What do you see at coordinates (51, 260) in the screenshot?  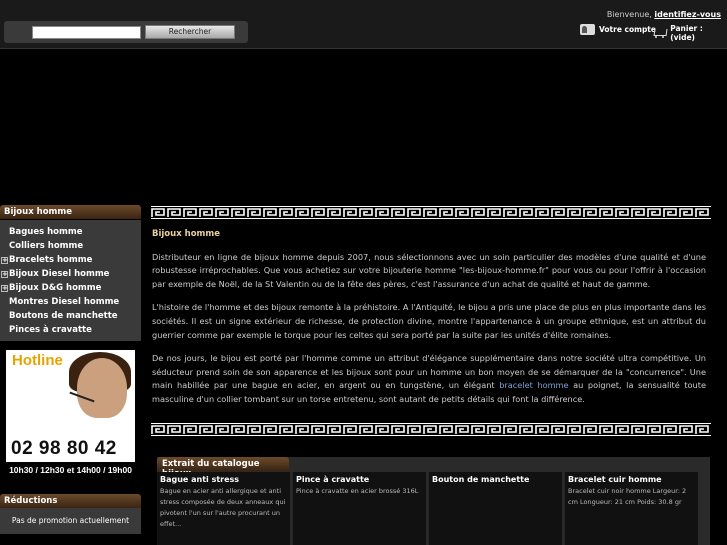 I see `menu-item-label: Bracelets homme` at bounding box center [51, 260].